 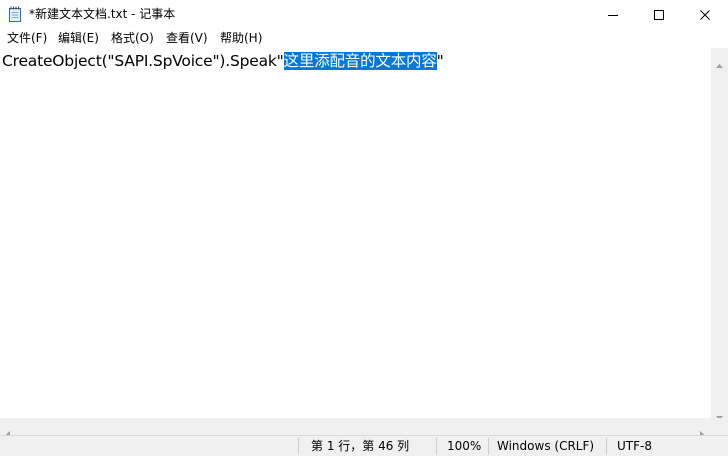 I want to click on status-line-ending: Windows (CRLF), so click(x=546, y=446).